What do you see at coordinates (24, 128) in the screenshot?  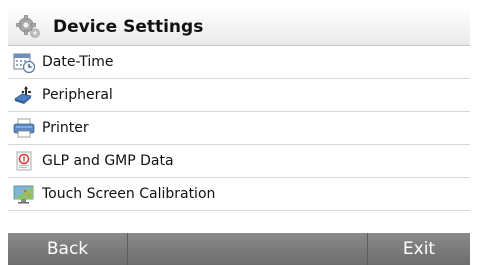 I see `printer-icon` at bounding box center [24, 128].